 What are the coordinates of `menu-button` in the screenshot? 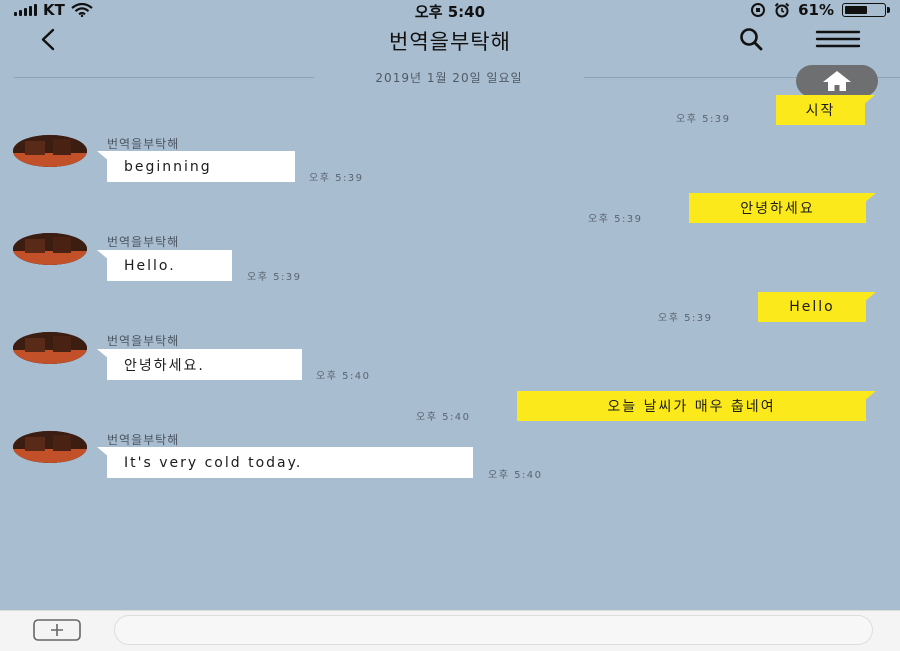 It's located at (838, 39).